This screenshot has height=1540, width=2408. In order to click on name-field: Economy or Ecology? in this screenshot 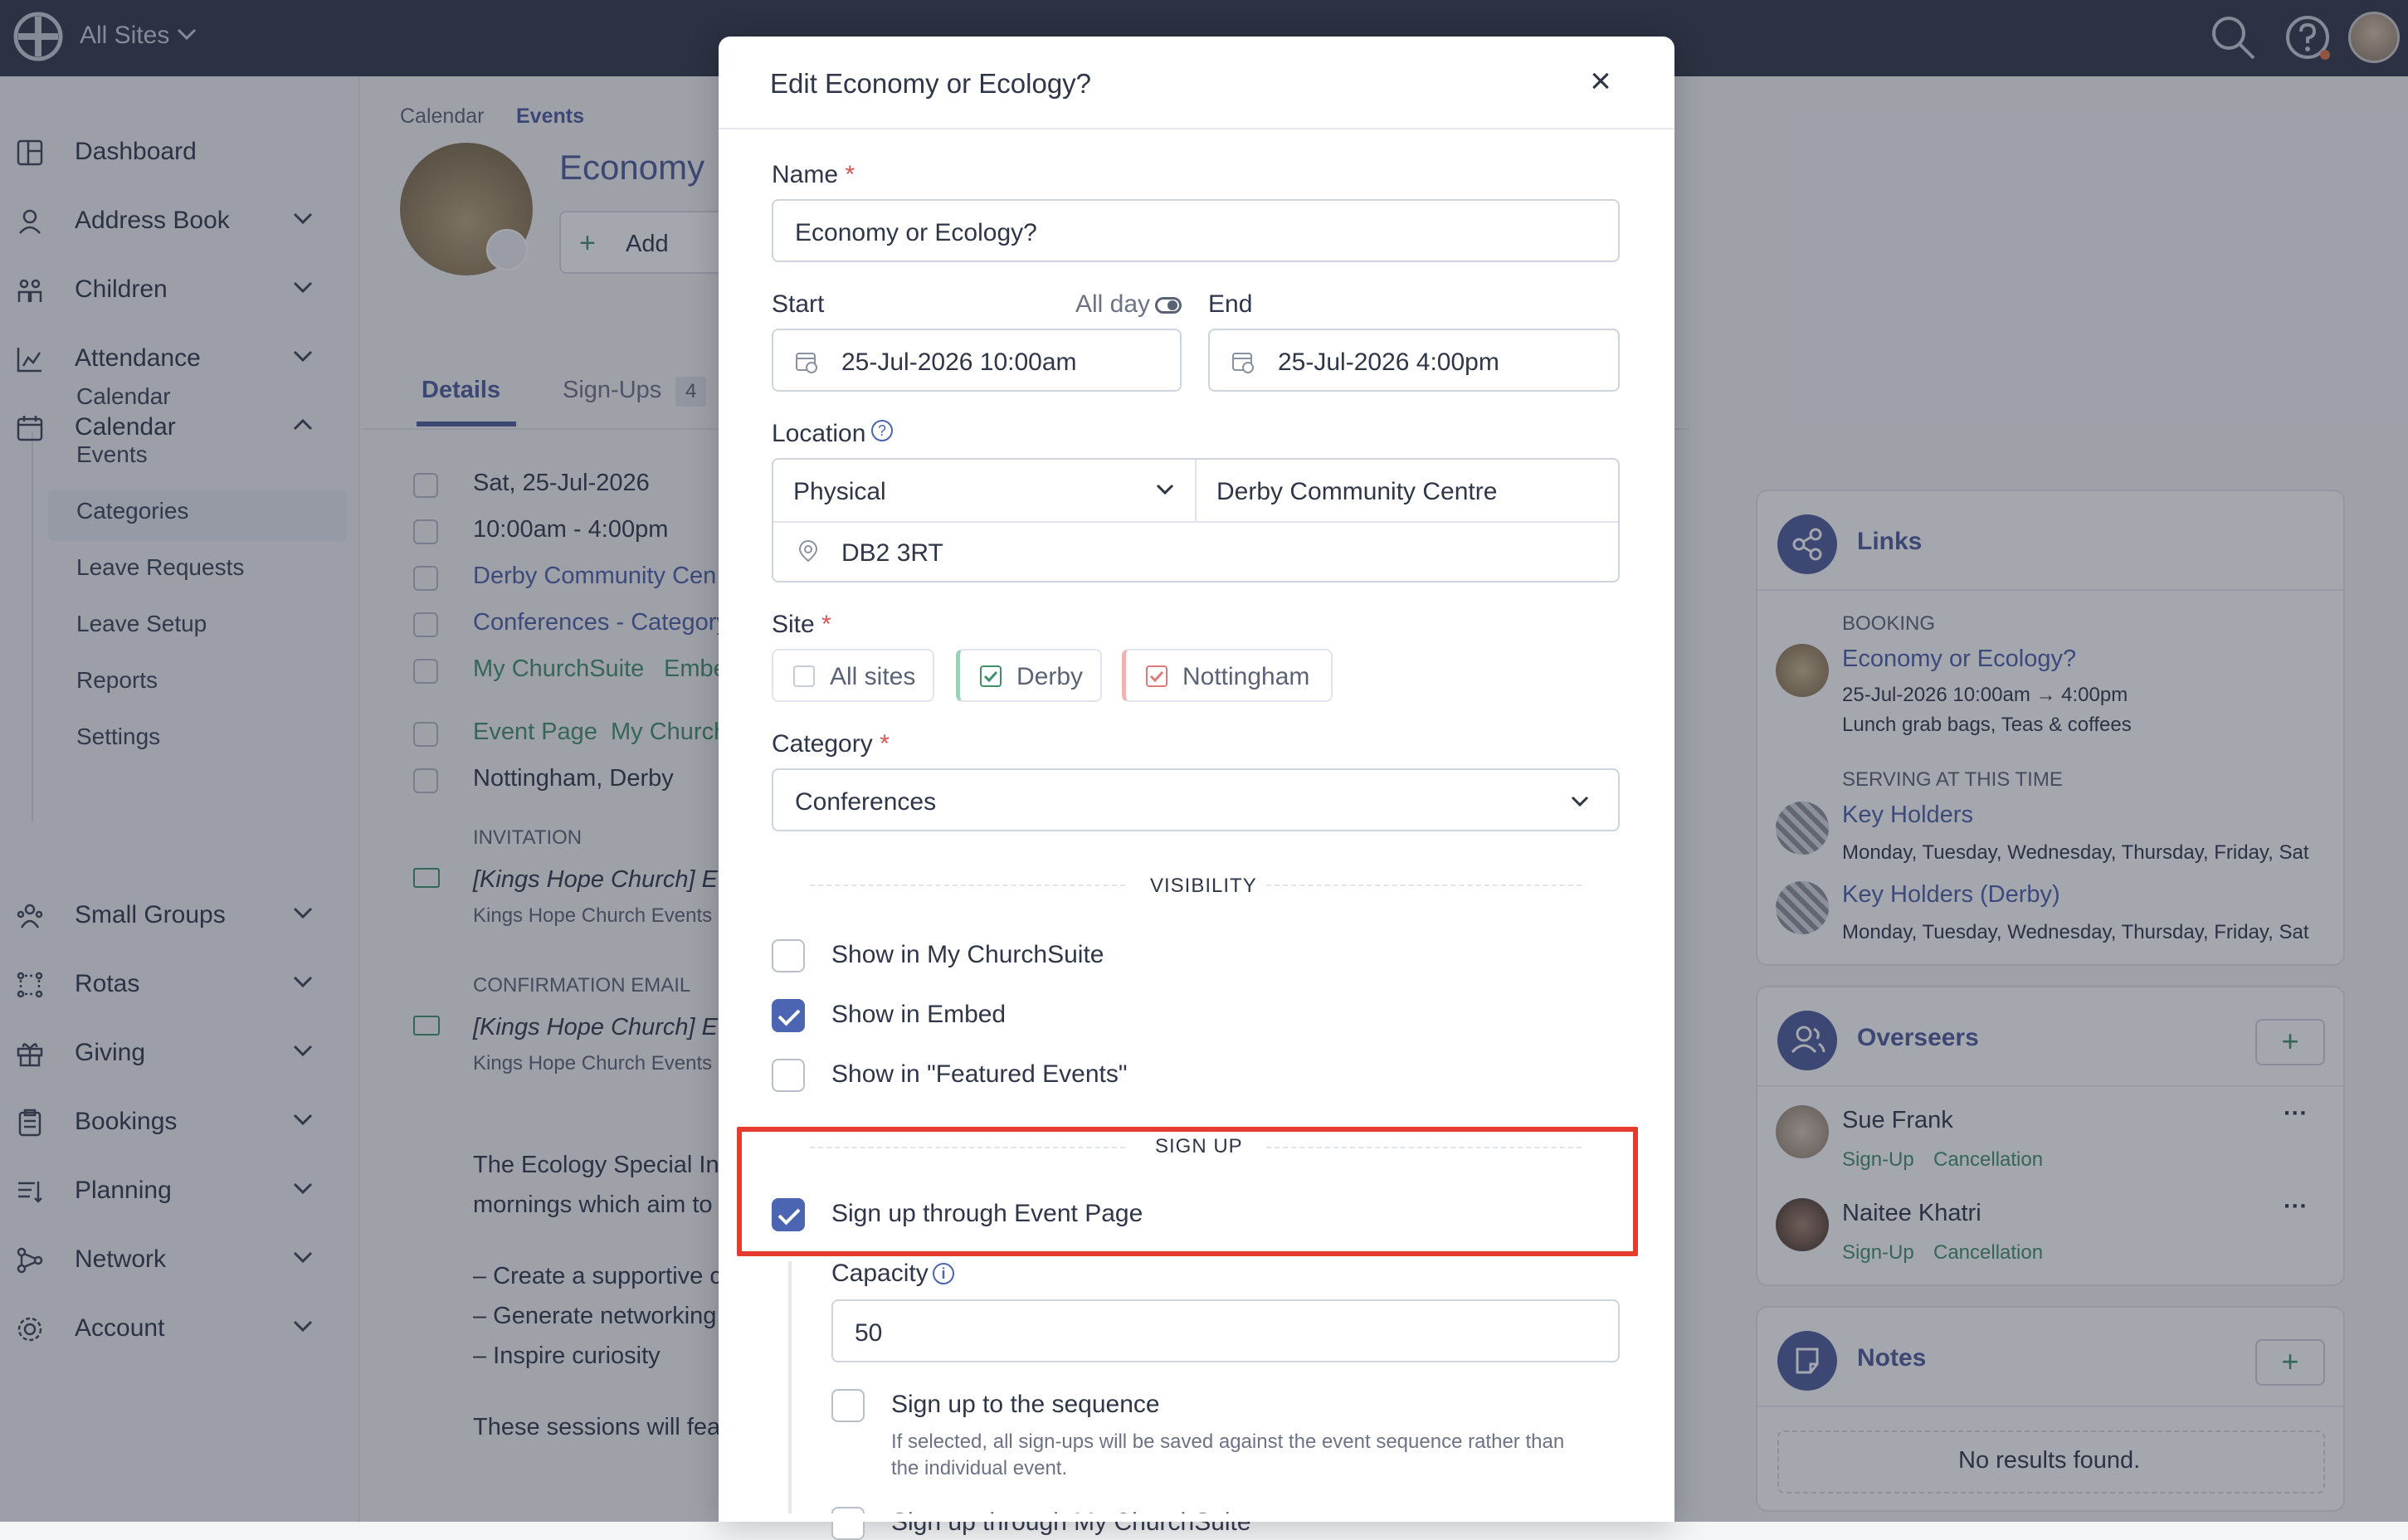, I will do `click(1196, 230)`.